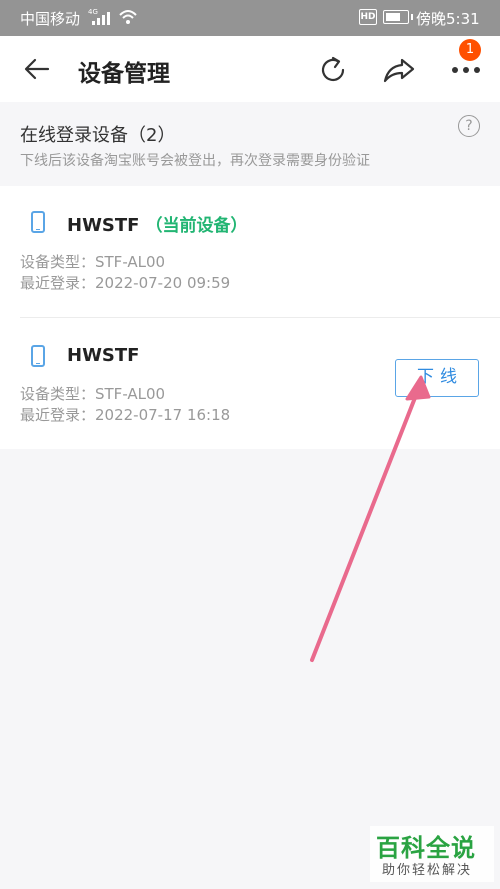 Image resolution: width=500 pixels, height=889 pixels. I want to click on share-icon, so click(399, 70).